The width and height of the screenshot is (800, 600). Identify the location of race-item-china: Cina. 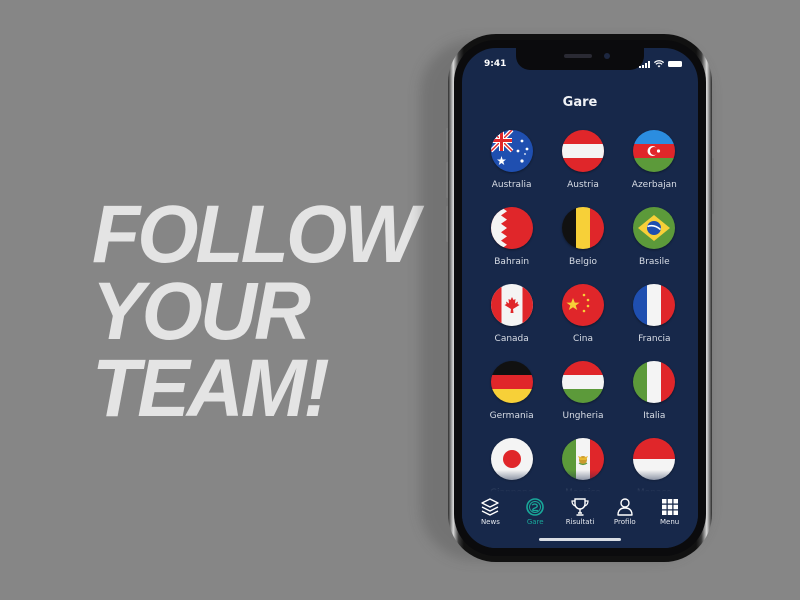
(582, 315).